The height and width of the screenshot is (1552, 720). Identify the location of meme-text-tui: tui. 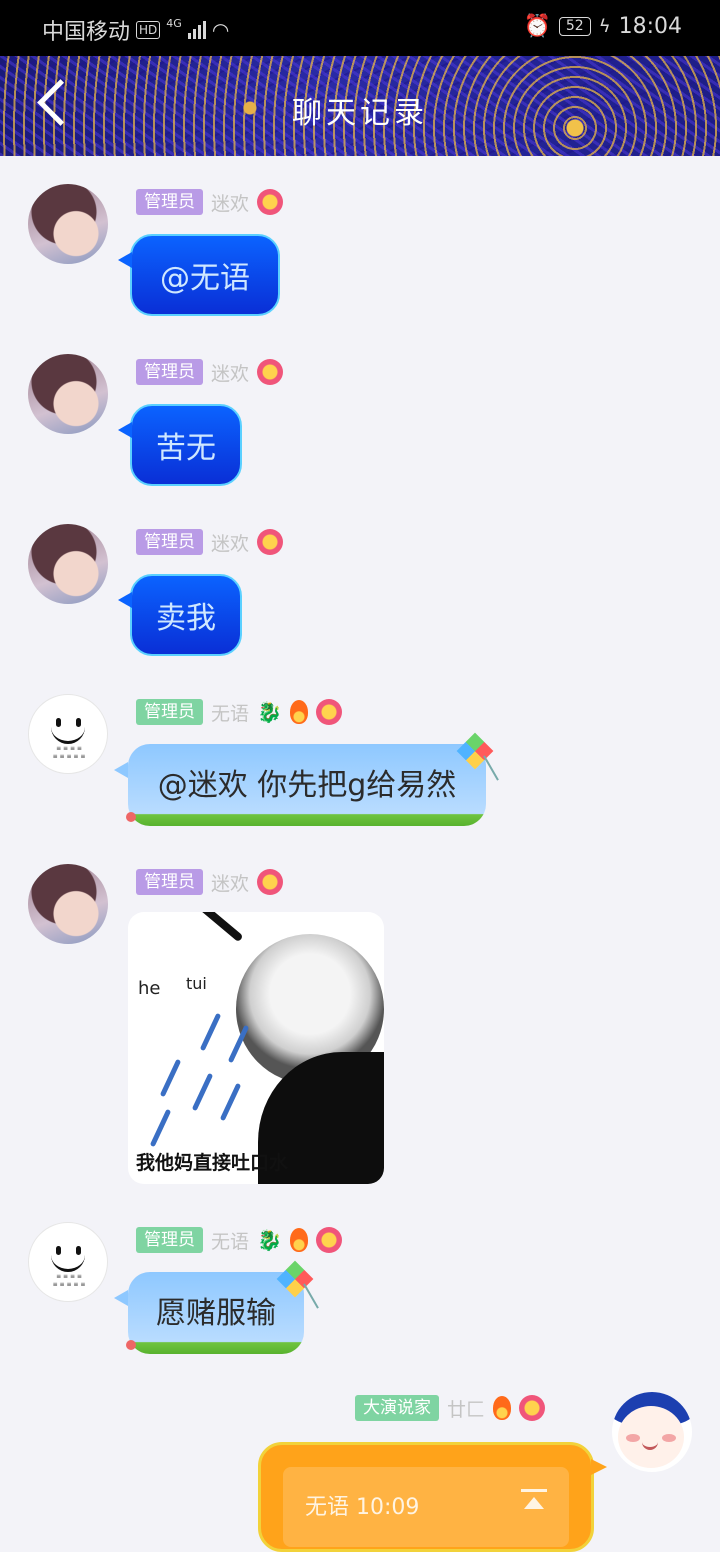
(196, 983).